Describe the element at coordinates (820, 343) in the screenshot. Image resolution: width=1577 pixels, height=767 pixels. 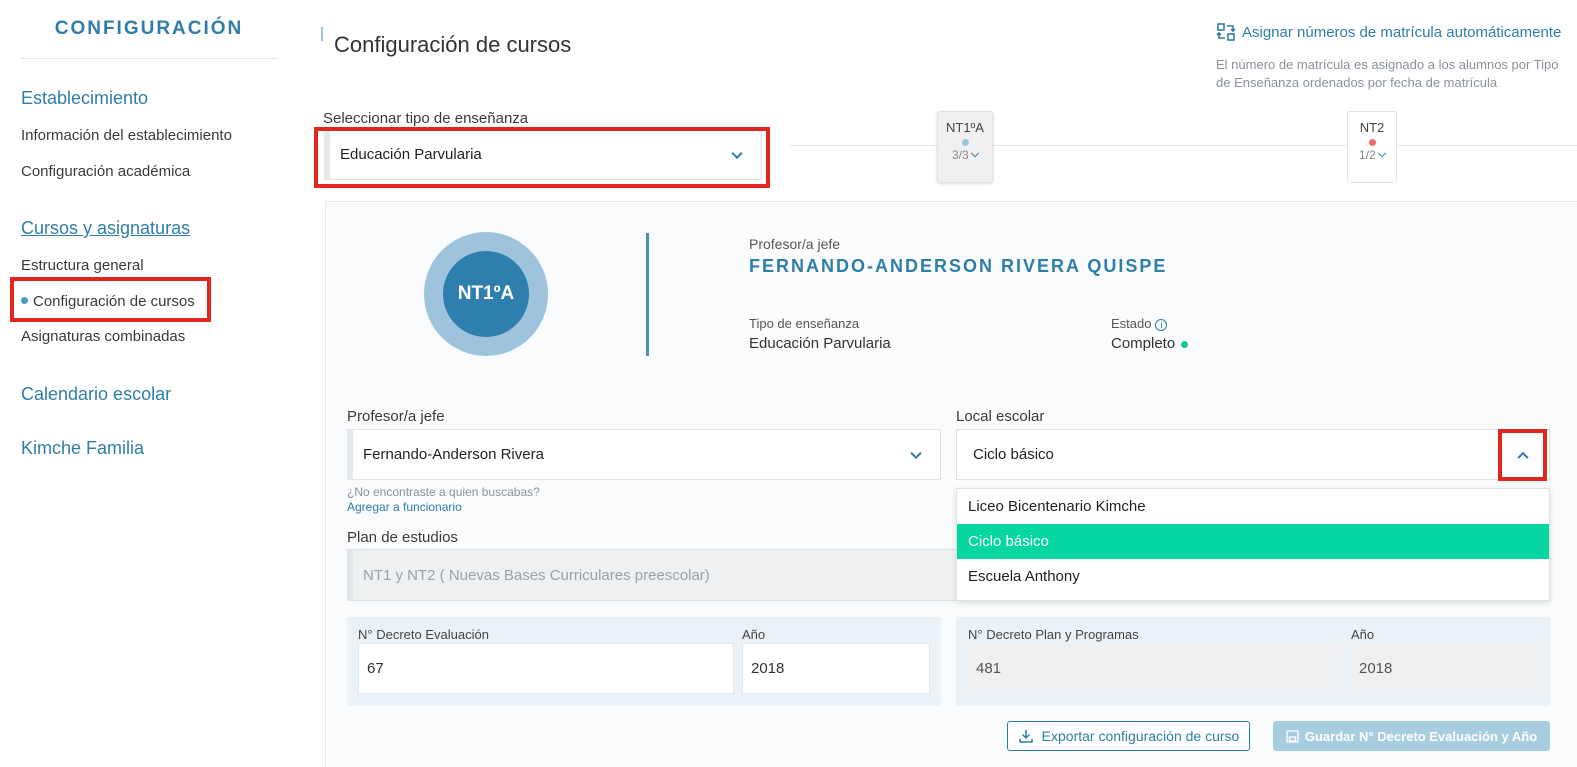
I see `type-value: Educación Parvularia` at that location.